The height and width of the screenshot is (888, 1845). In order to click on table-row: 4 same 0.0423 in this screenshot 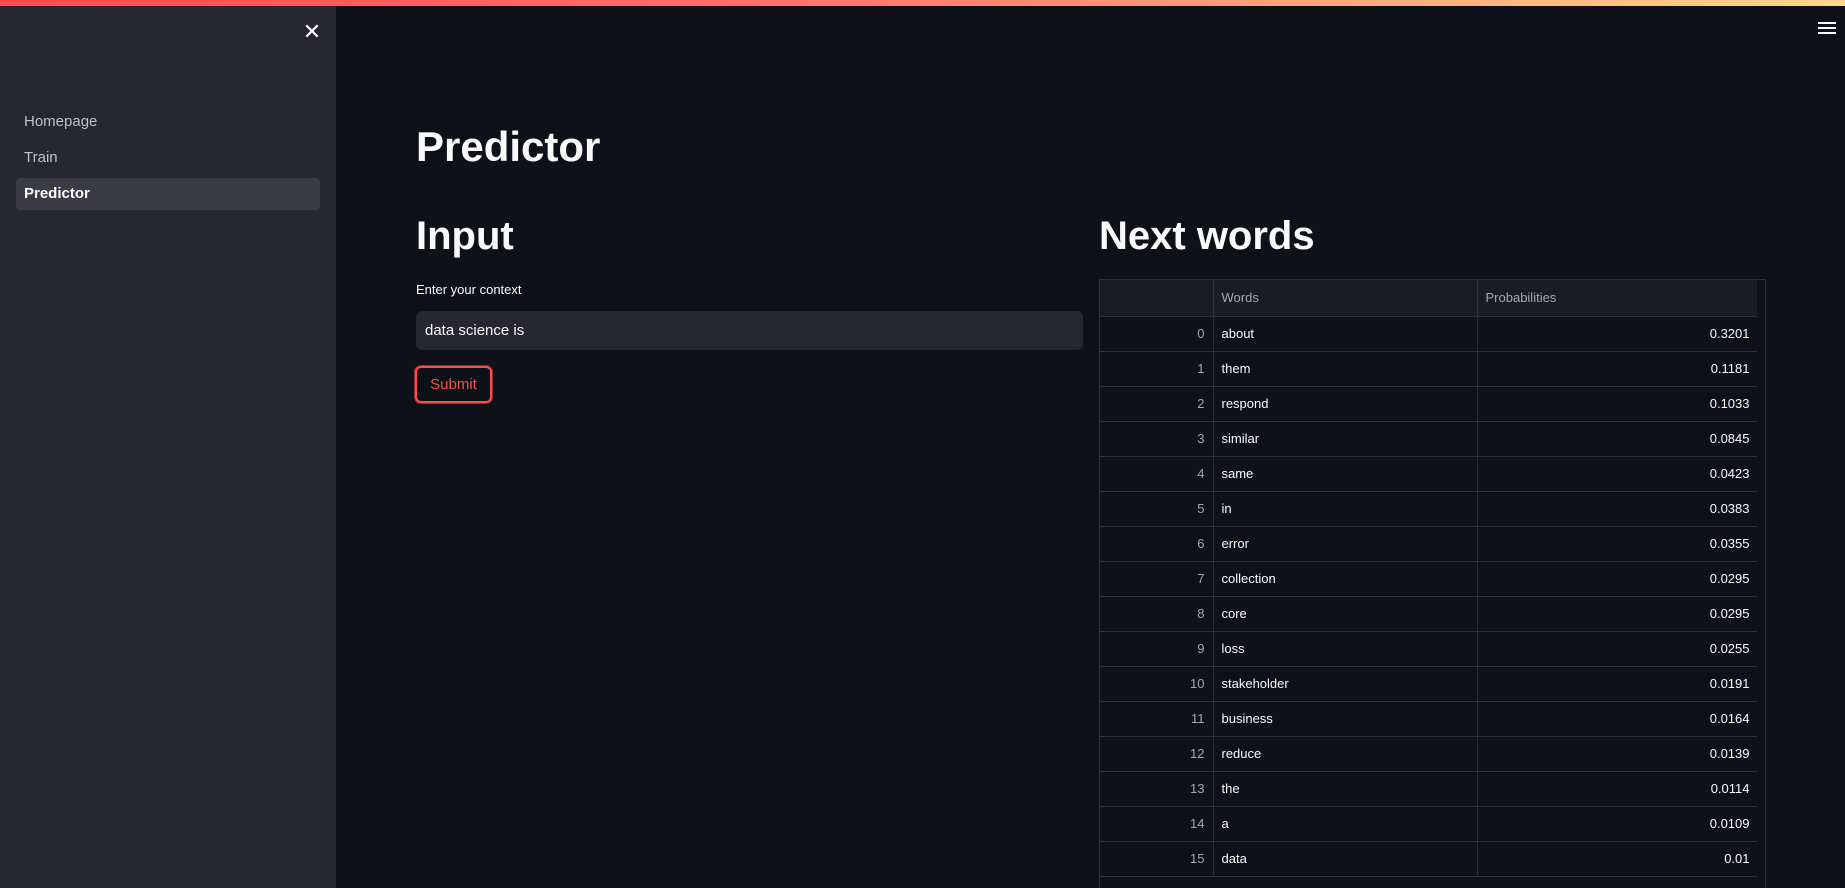, I will do `click(1429, 474)`.